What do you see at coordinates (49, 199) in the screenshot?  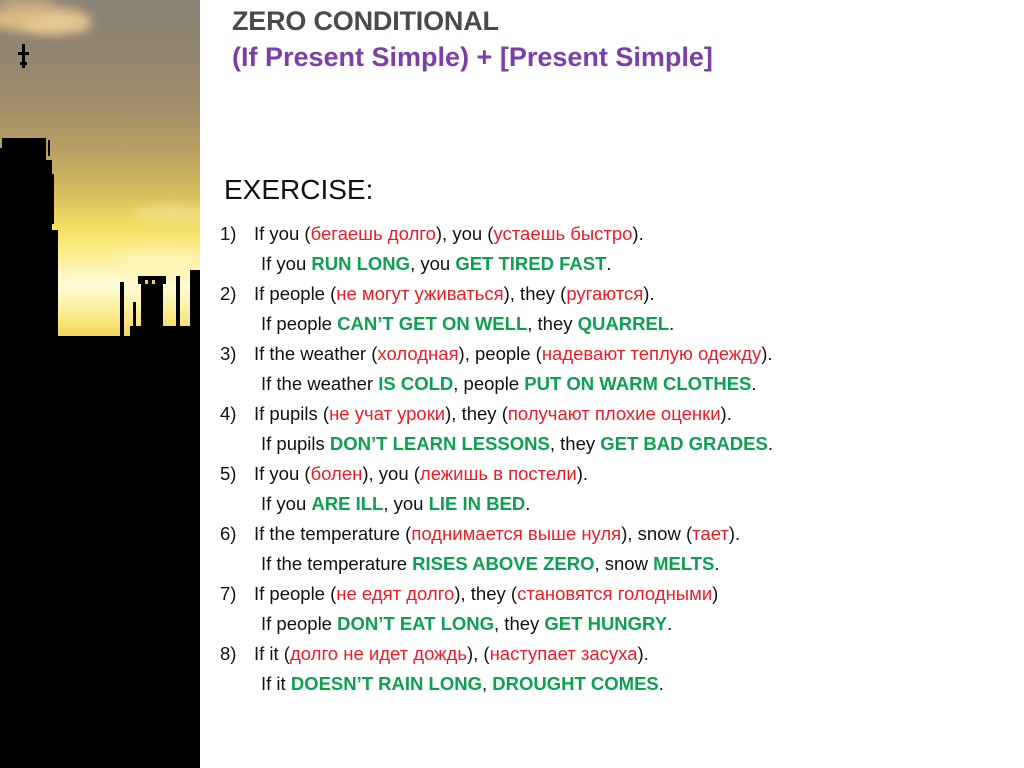 I see `turret-silhouette` at bounding box center [49, 199].